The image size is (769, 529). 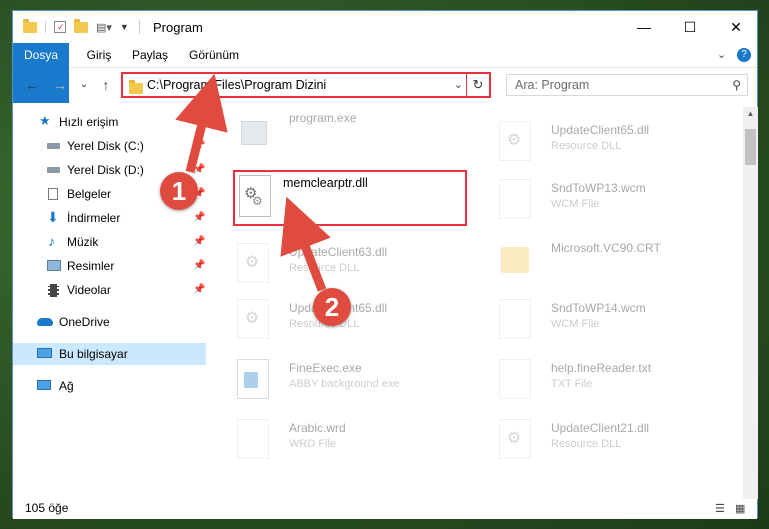 I want to click on sidebar-item-label: İndirmeler, so click(x=94, y=218).